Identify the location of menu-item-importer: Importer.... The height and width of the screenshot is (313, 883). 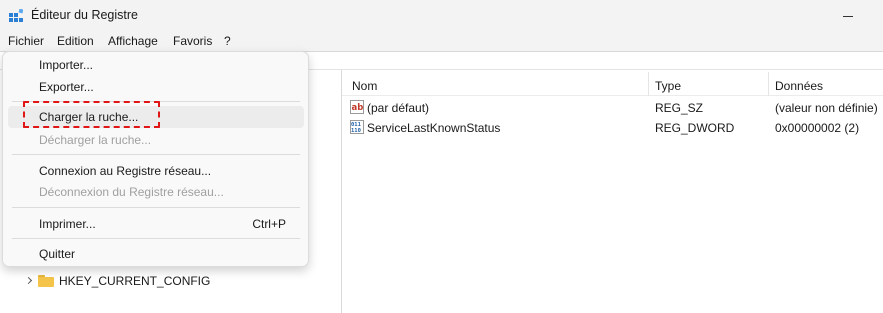
(156, 65).